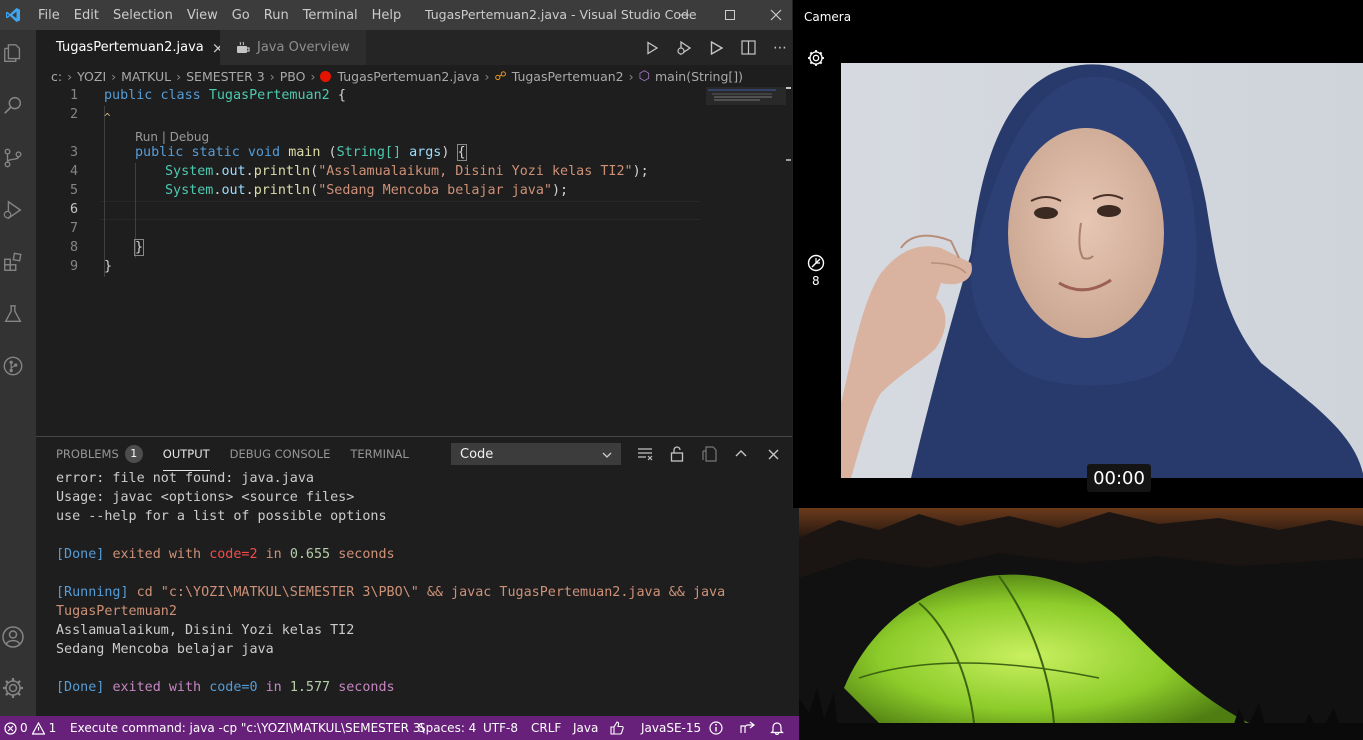 This screenshot has width=1363, height=740. I want to click on minimize-button, so click(684, 15).